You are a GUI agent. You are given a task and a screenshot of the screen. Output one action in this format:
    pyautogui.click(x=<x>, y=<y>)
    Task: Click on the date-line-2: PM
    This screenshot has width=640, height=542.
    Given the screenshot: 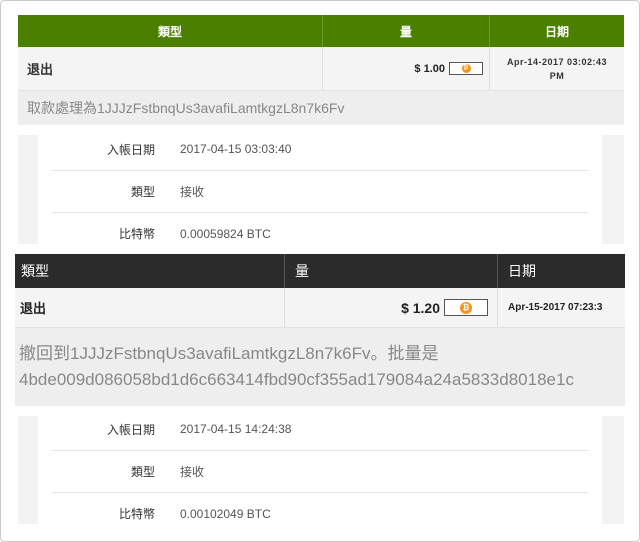 What is the action you would take?
    pyautogui.click(x=557, y=75)
    